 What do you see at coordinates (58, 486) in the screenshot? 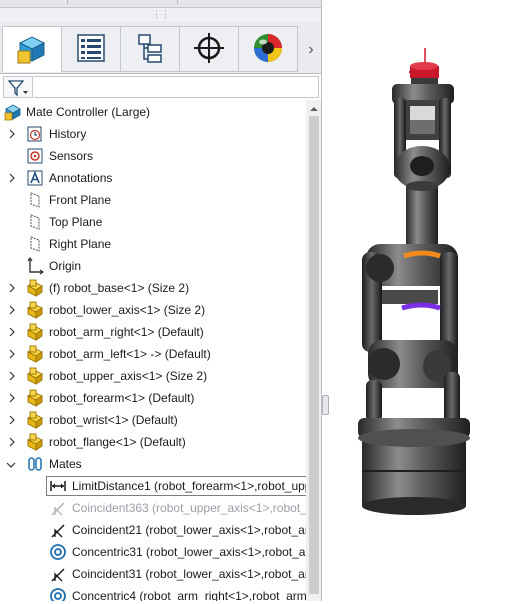
I see `limit-distance-mate-icon` at bounding box center [58, 486].